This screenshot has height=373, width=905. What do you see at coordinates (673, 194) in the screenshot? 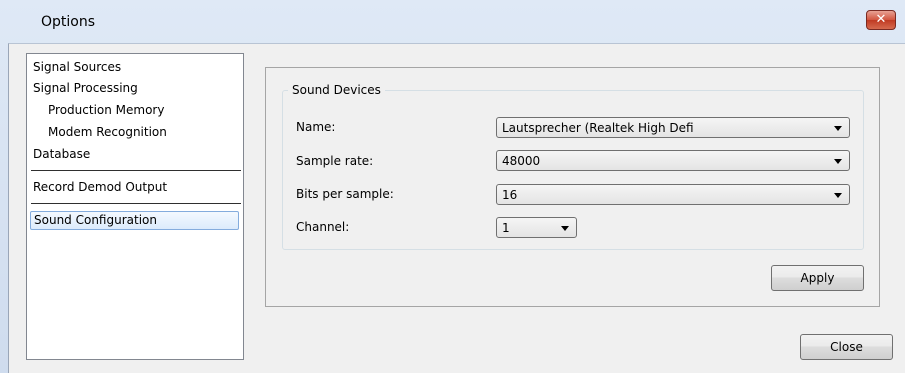
I see `bits-per-sample-select: 16` at bounding box center [673, 194].